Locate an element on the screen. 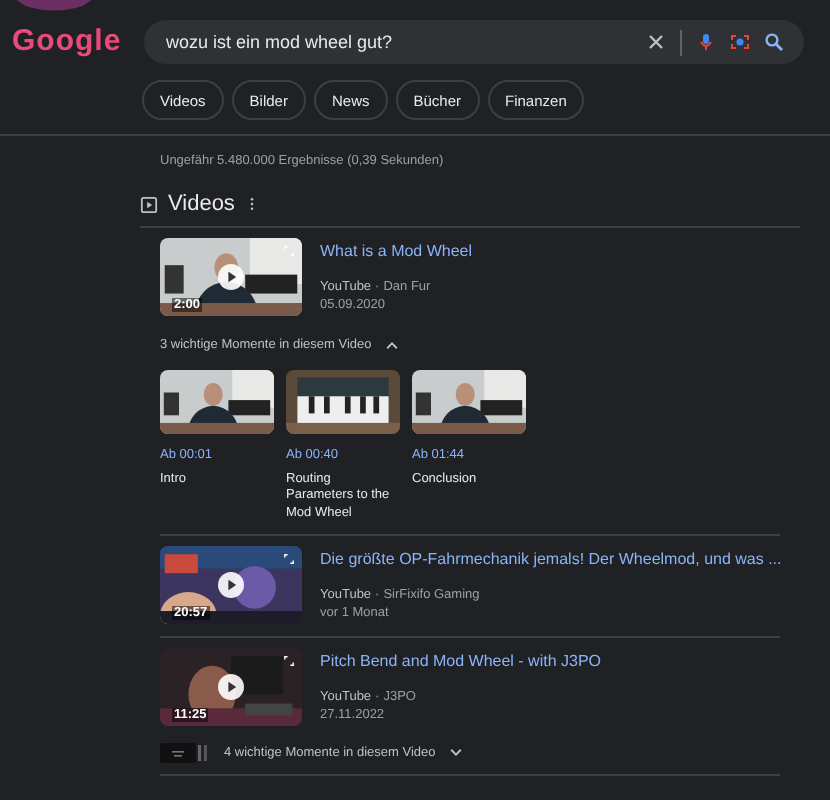 The height and width of the screenshot is (800, 830). search-bar: wozu ist ein mod wheel gut? is located at coordinates (474, 42).